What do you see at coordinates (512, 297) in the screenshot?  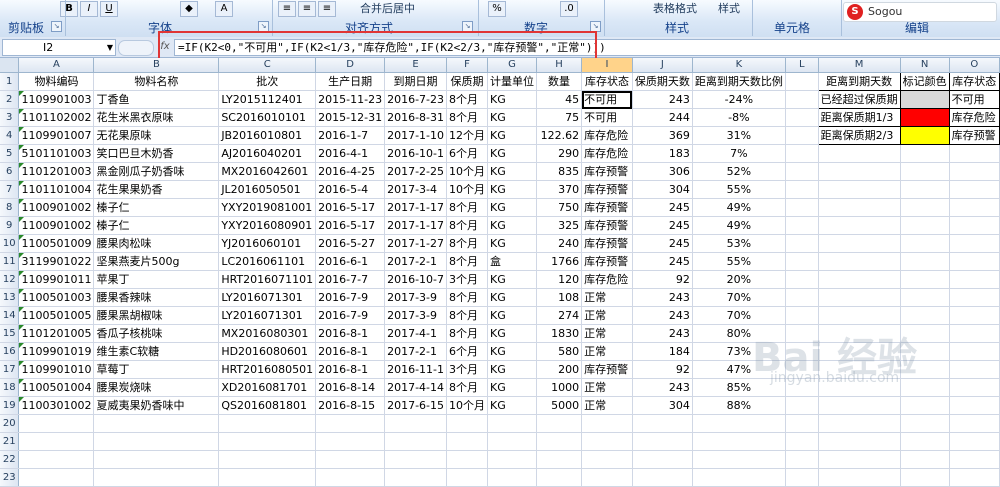 I see `cell-g13: KG` at bounding box center [512, 297].